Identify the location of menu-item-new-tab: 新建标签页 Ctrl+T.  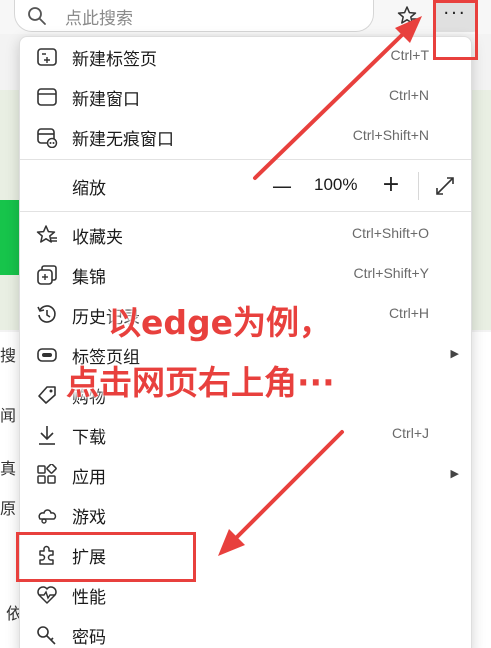
(245, 57).